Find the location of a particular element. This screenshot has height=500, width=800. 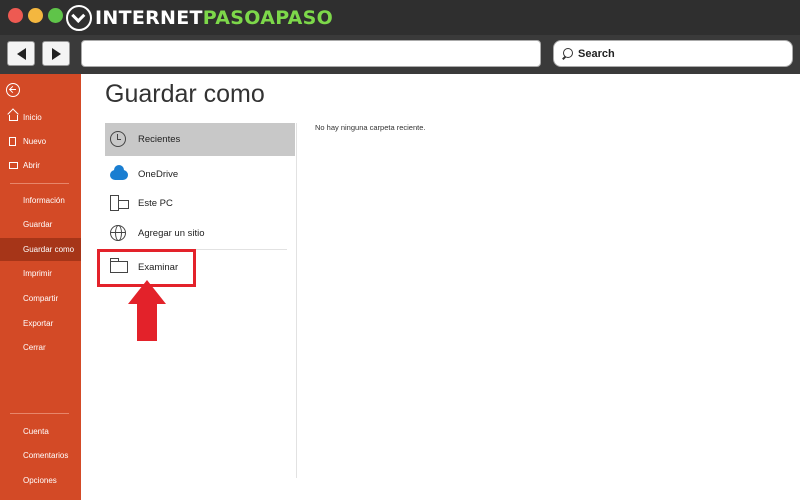

sidebar-item-guardar-como: Guardar como is located at coordinates (40, 249).